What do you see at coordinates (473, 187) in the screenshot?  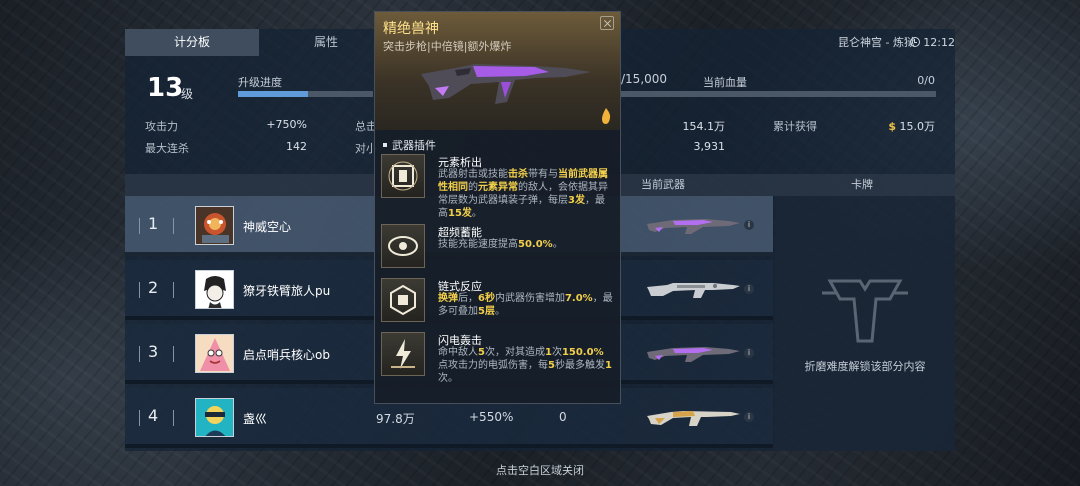 I see `description-text: 的` at bounding box center [473, 187].